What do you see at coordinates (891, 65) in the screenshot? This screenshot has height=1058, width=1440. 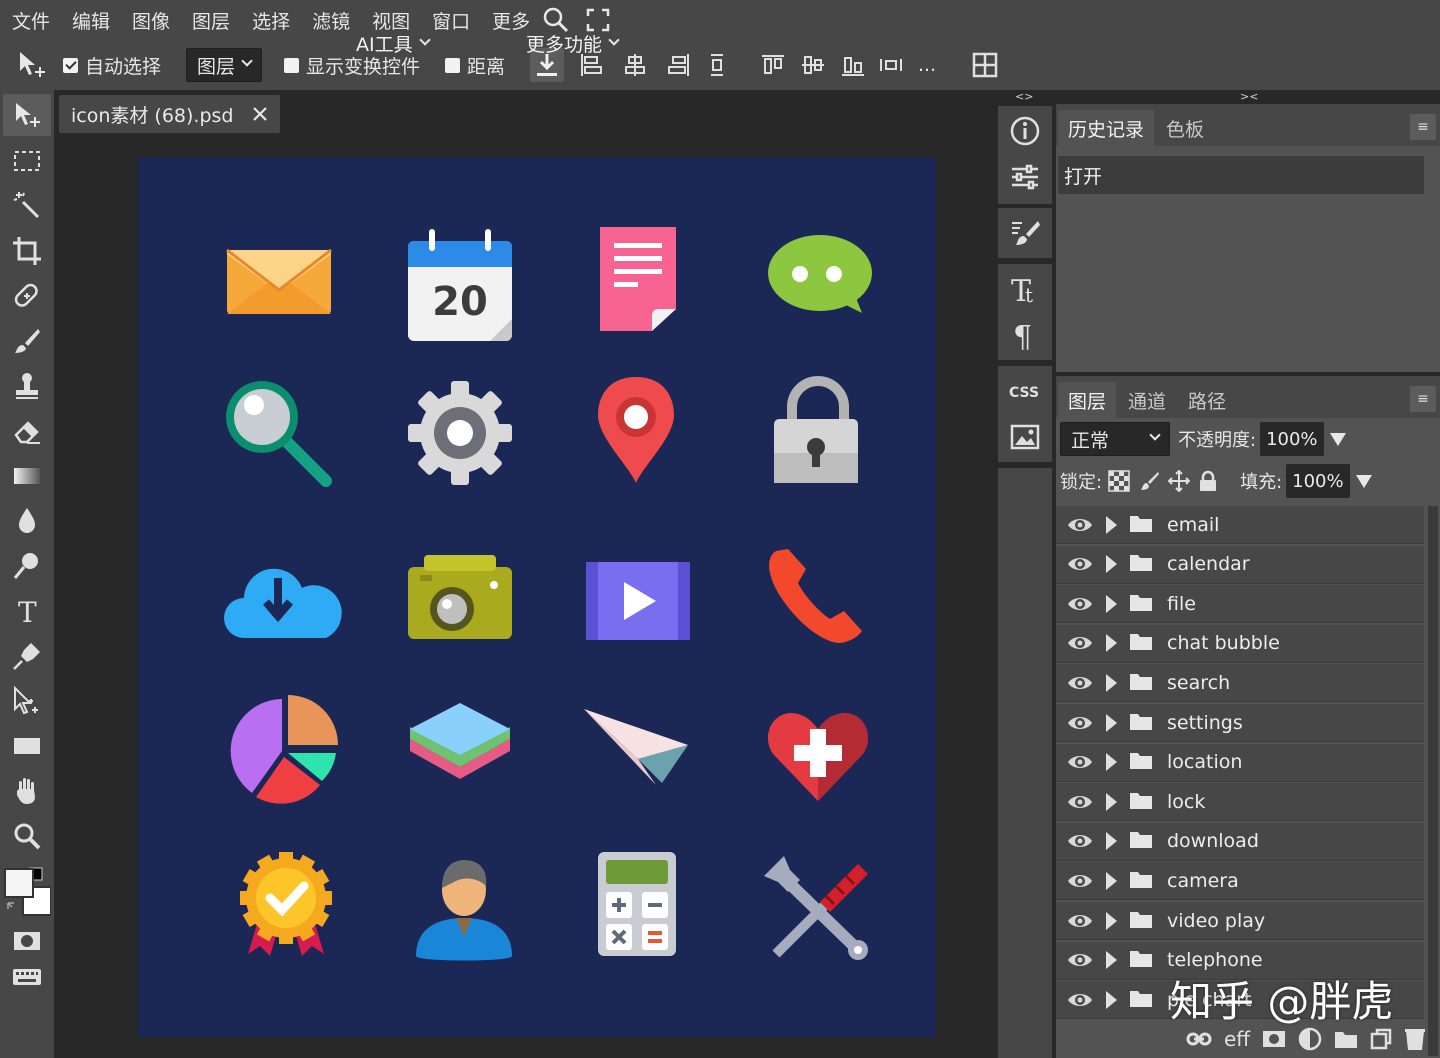 I see `distribute-horizontal-icon` at bounding box center [891, 65].